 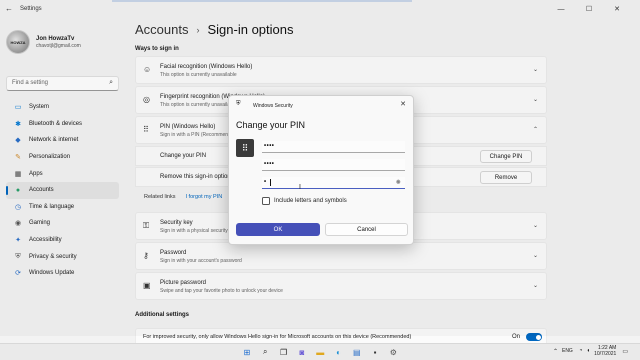 I want to click on clock: 1:22 AM 10/7/2021, so click(x=605, y=351).